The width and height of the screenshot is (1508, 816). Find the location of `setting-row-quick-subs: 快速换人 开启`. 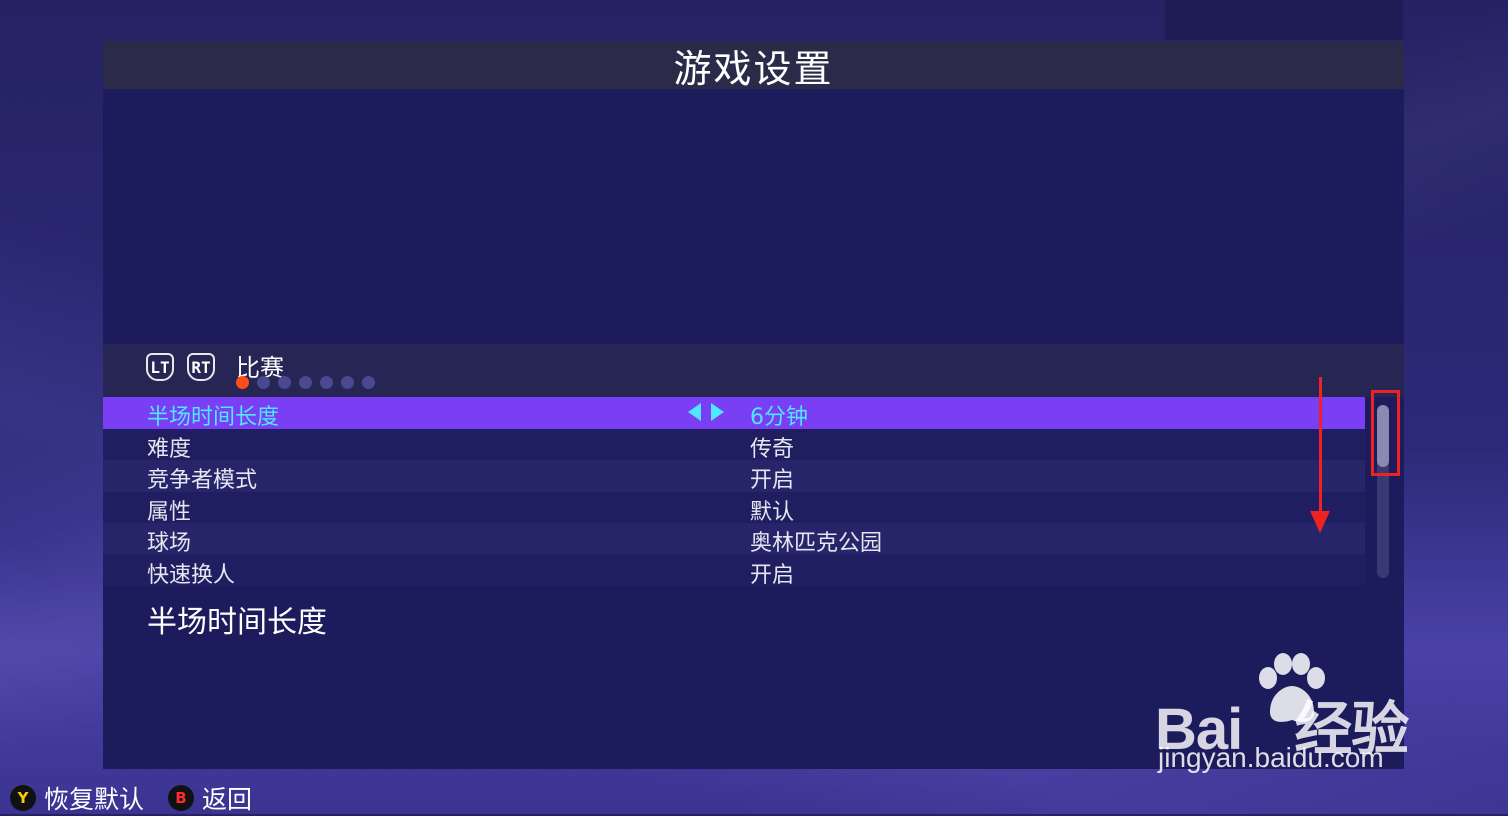

setting-row-quick-subs: 快速换人 开启 is located at coordinates (734, 571).